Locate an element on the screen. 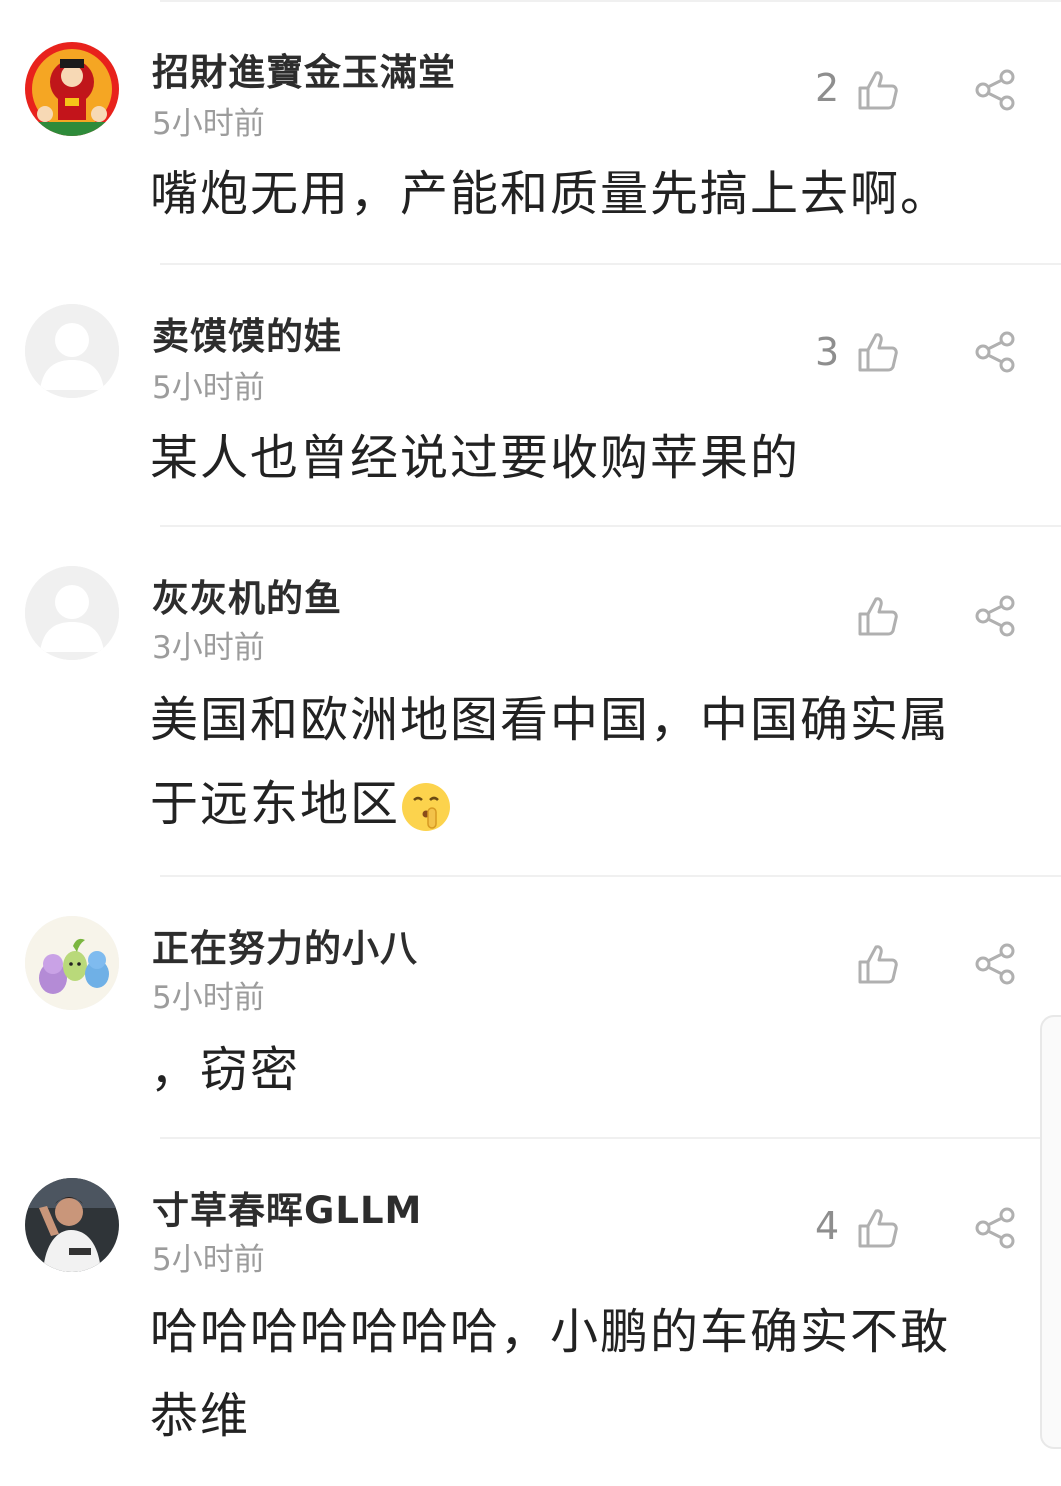 The height and width of the screenshot is (1486, 1061). comment-text: 美国和欧洲地图看中国，中国确实属 于远东地区 is located at coordinates (590, 762).